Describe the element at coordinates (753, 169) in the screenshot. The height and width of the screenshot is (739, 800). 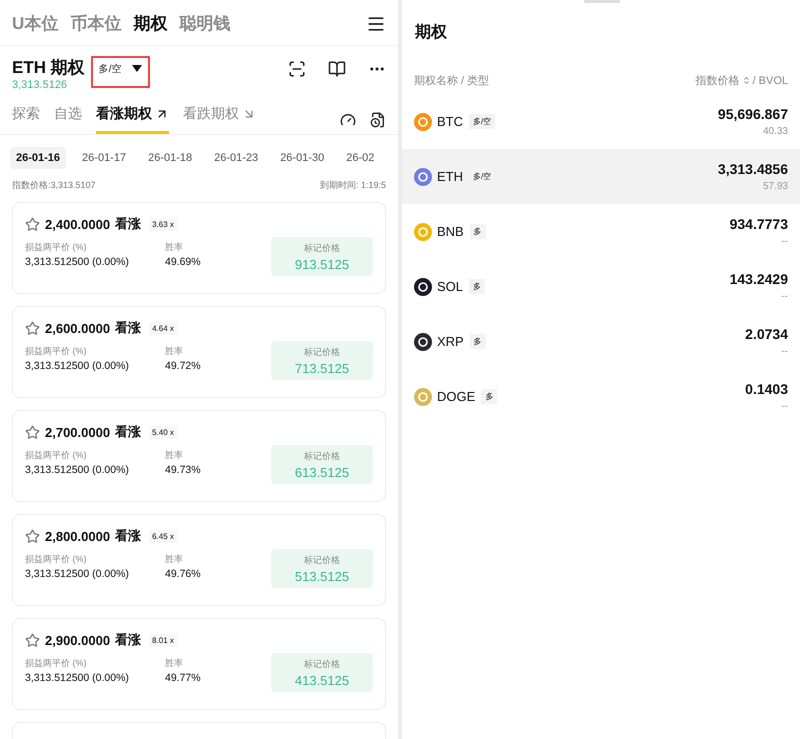
I see `index-price-value: 3,313.4856` at that location.